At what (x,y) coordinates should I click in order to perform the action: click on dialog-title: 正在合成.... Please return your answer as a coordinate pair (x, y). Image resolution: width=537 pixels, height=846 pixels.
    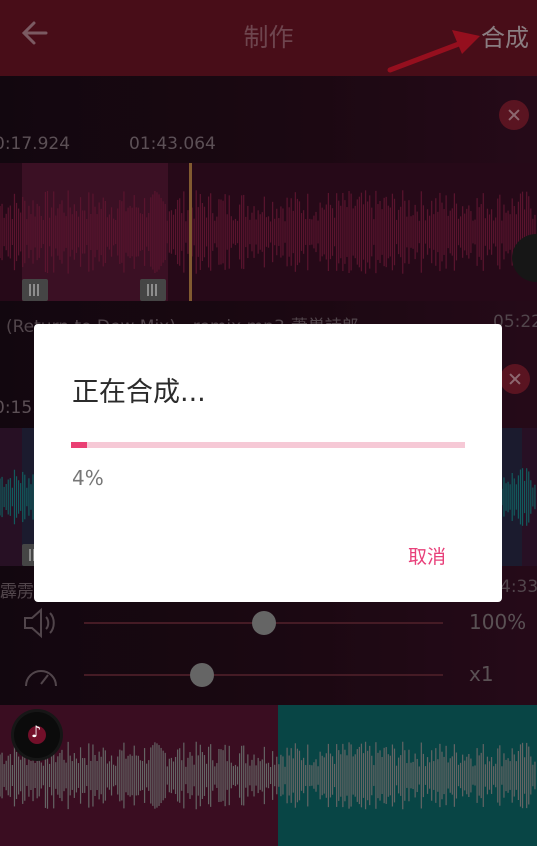
    Looking at the image, I should click on (139, 392).